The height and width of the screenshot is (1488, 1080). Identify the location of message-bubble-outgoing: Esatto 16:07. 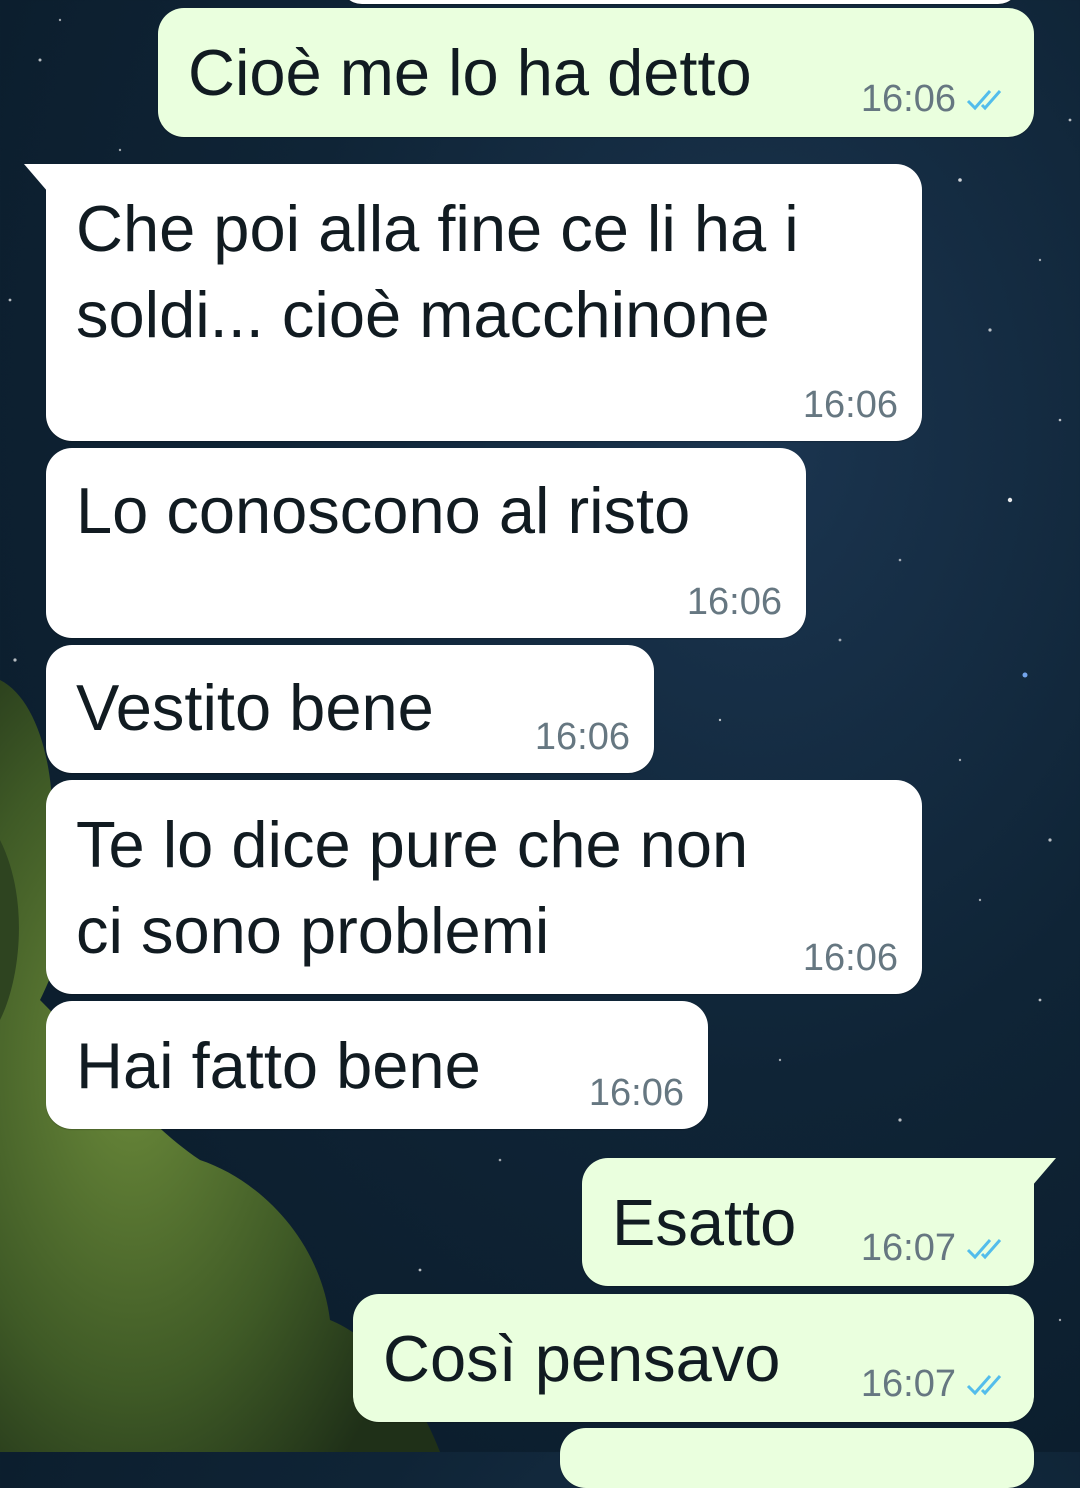
(819, 1222).